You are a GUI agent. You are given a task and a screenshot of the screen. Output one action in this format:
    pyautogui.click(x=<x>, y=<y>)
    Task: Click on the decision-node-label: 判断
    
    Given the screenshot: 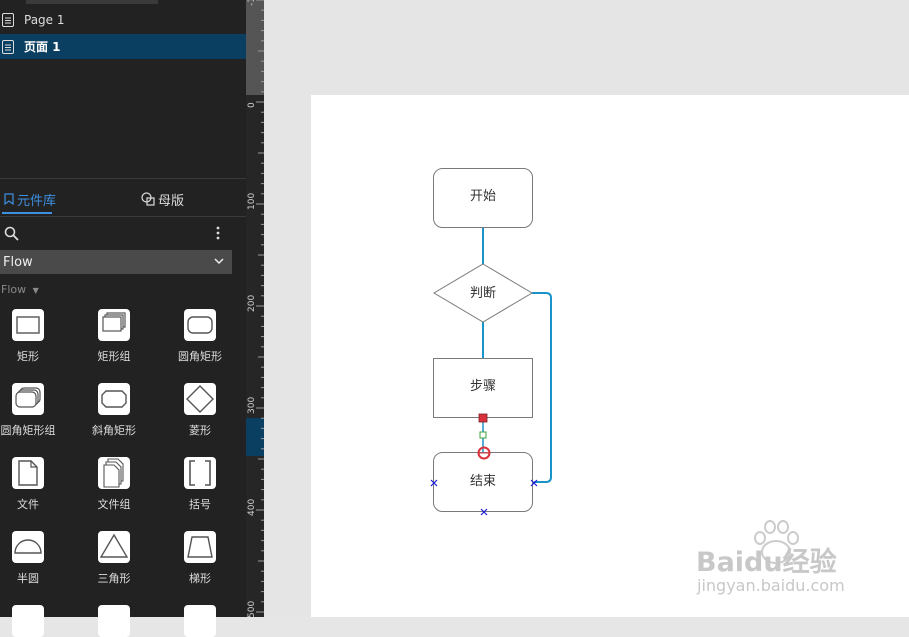 What is the action you would take?
    pyautogui.click(x=483, y=293)
    